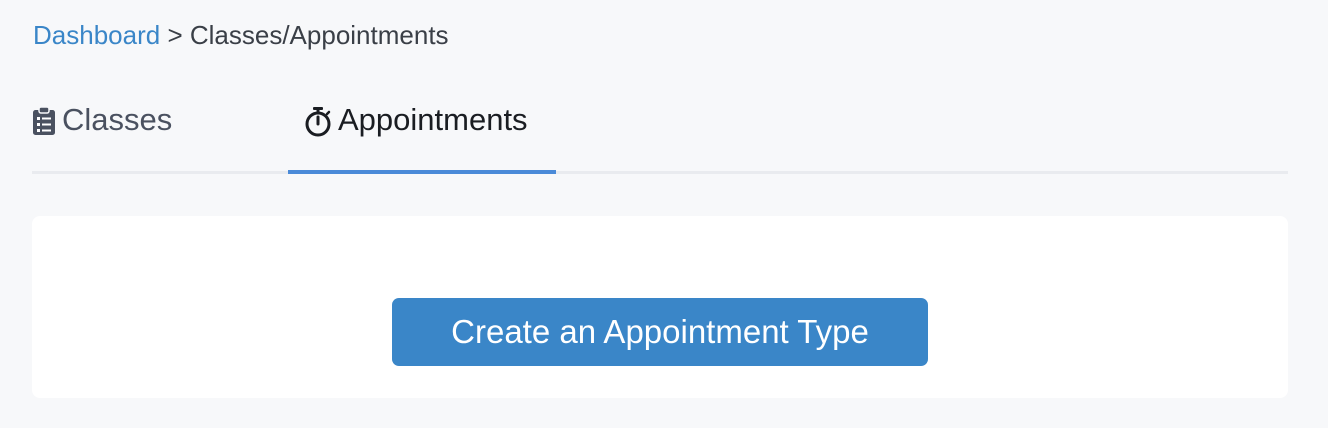  I want to click on breadcrumb: Dashboard > Classes/Appointments, so click(241, 35).